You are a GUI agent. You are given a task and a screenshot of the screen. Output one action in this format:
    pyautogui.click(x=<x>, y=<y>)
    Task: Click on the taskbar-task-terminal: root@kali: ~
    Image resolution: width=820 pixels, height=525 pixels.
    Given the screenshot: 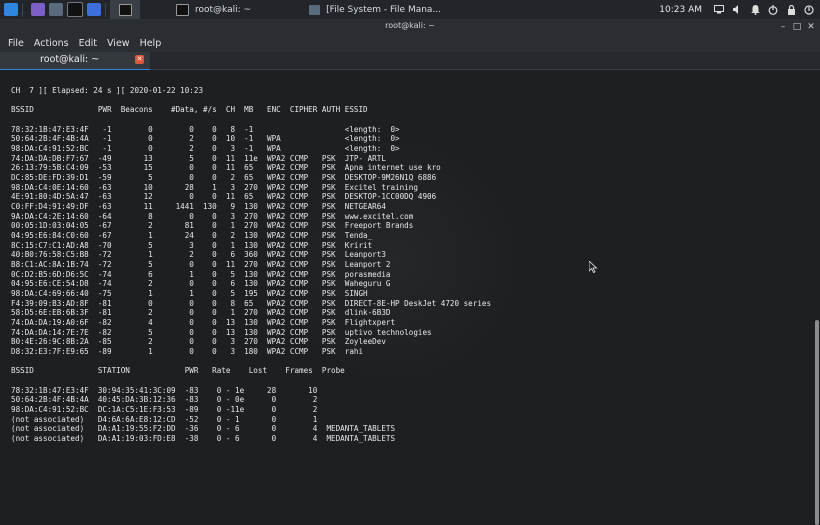 What is the action you would take?
    pyautogui.click(x=213, y=9)
    